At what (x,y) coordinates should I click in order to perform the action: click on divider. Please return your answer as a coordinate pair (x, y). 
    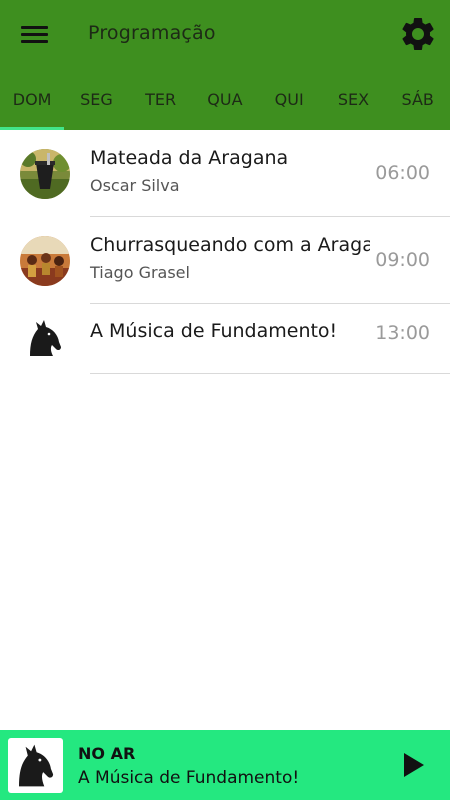
    Looking at the image, I should click on (270, 373).